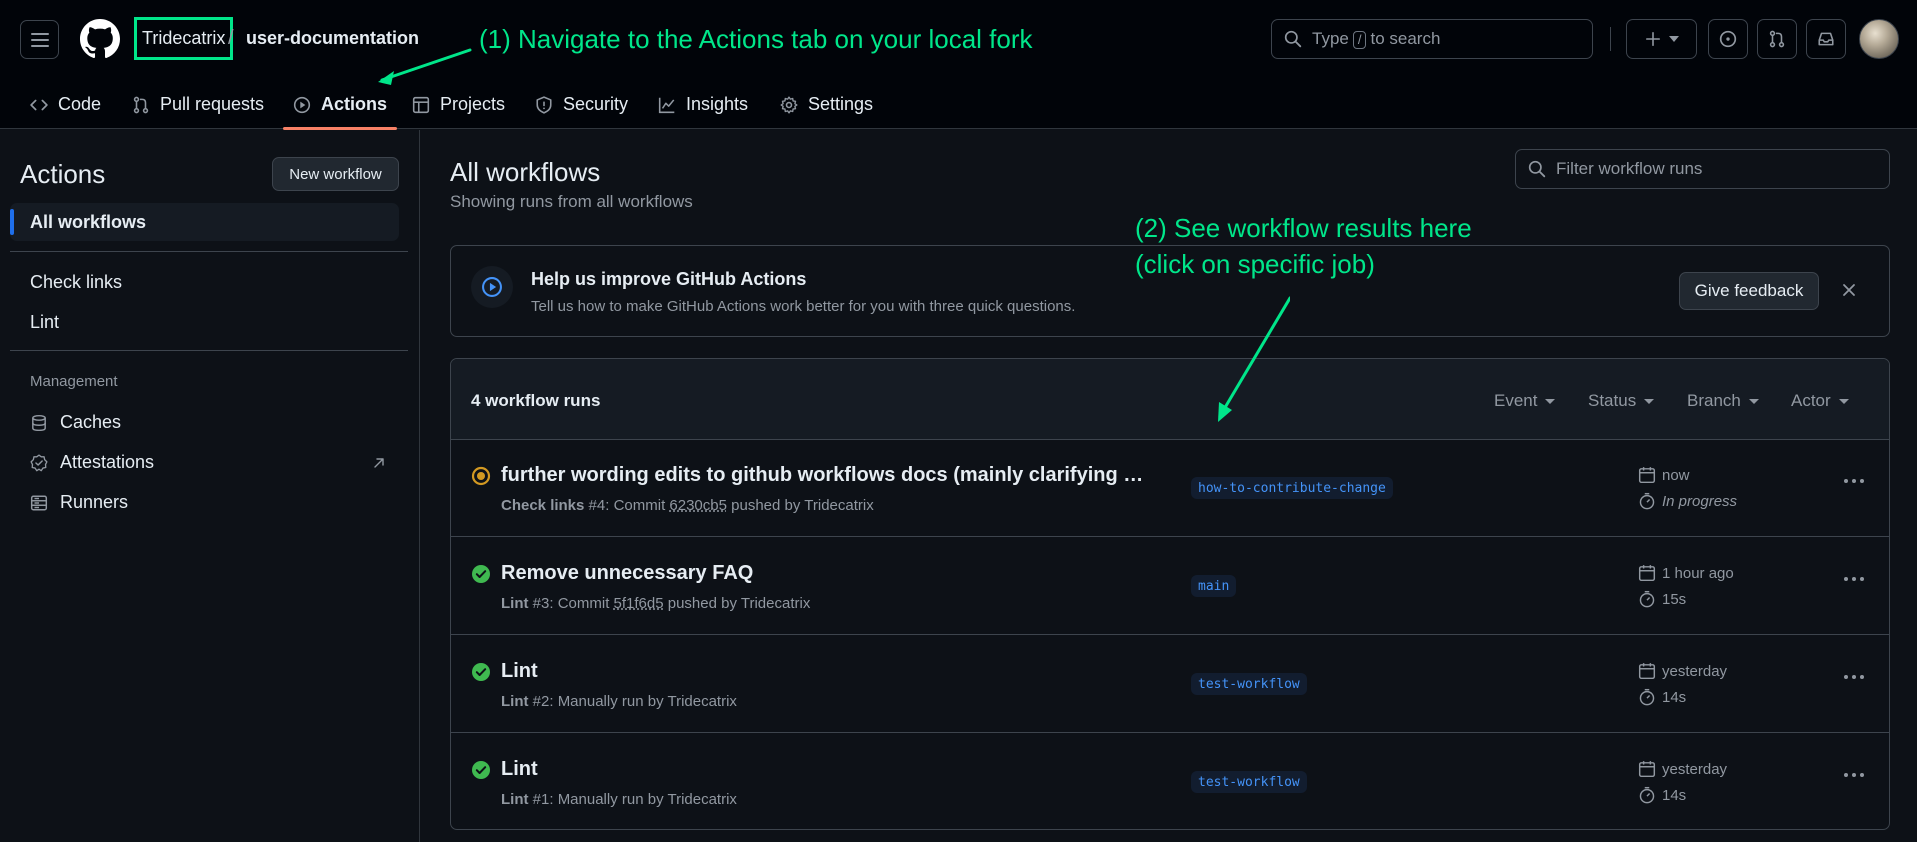 The image size is (1917, 842). Describe the element at coordinates (1674, 599) in the screenshot. I see `run-duration-label: 15s` at that location.